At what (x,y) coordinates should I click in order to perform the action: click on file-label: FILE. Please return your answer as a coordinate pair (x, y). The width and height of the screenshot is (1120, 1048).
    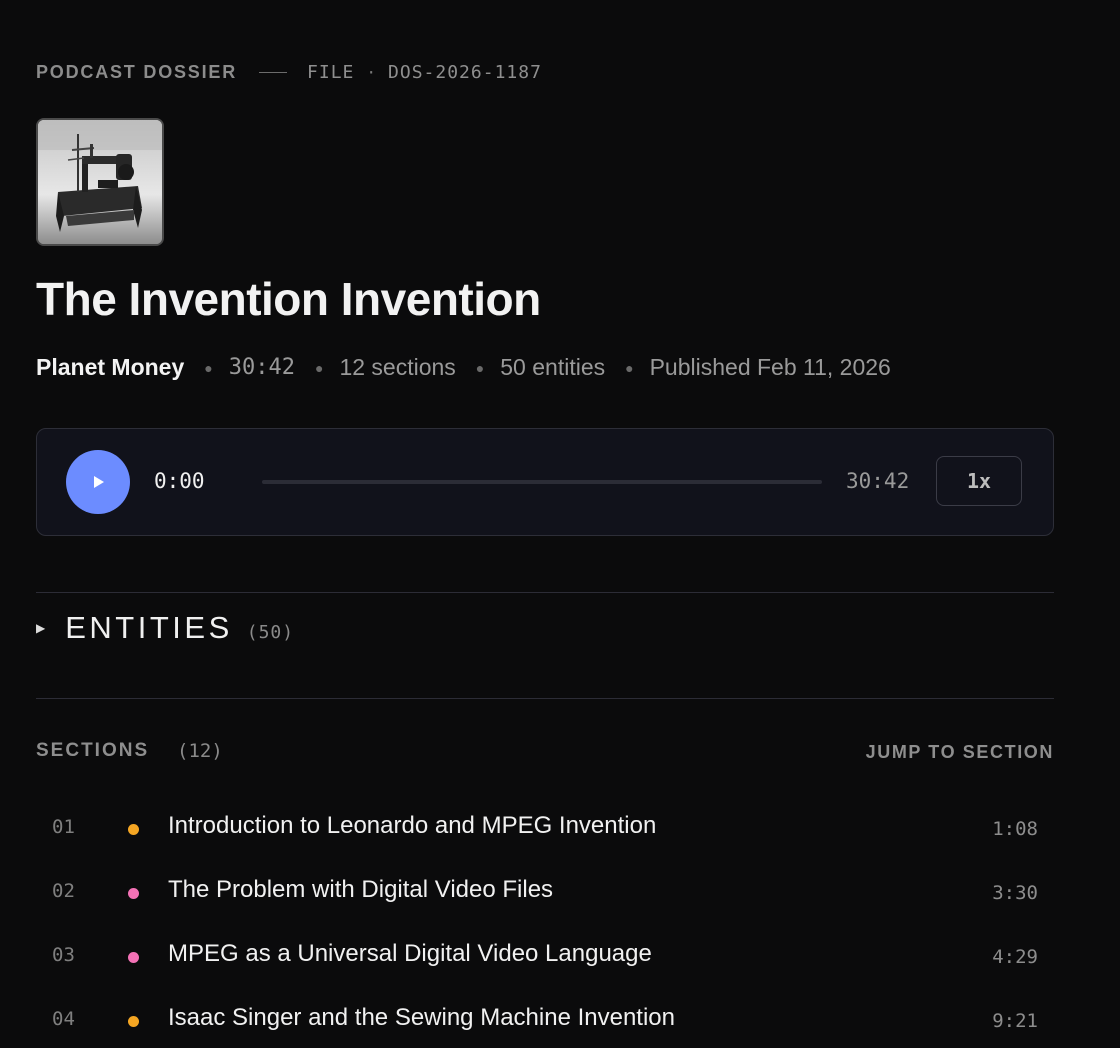
    Looking at the image, I should click on (331, 72).